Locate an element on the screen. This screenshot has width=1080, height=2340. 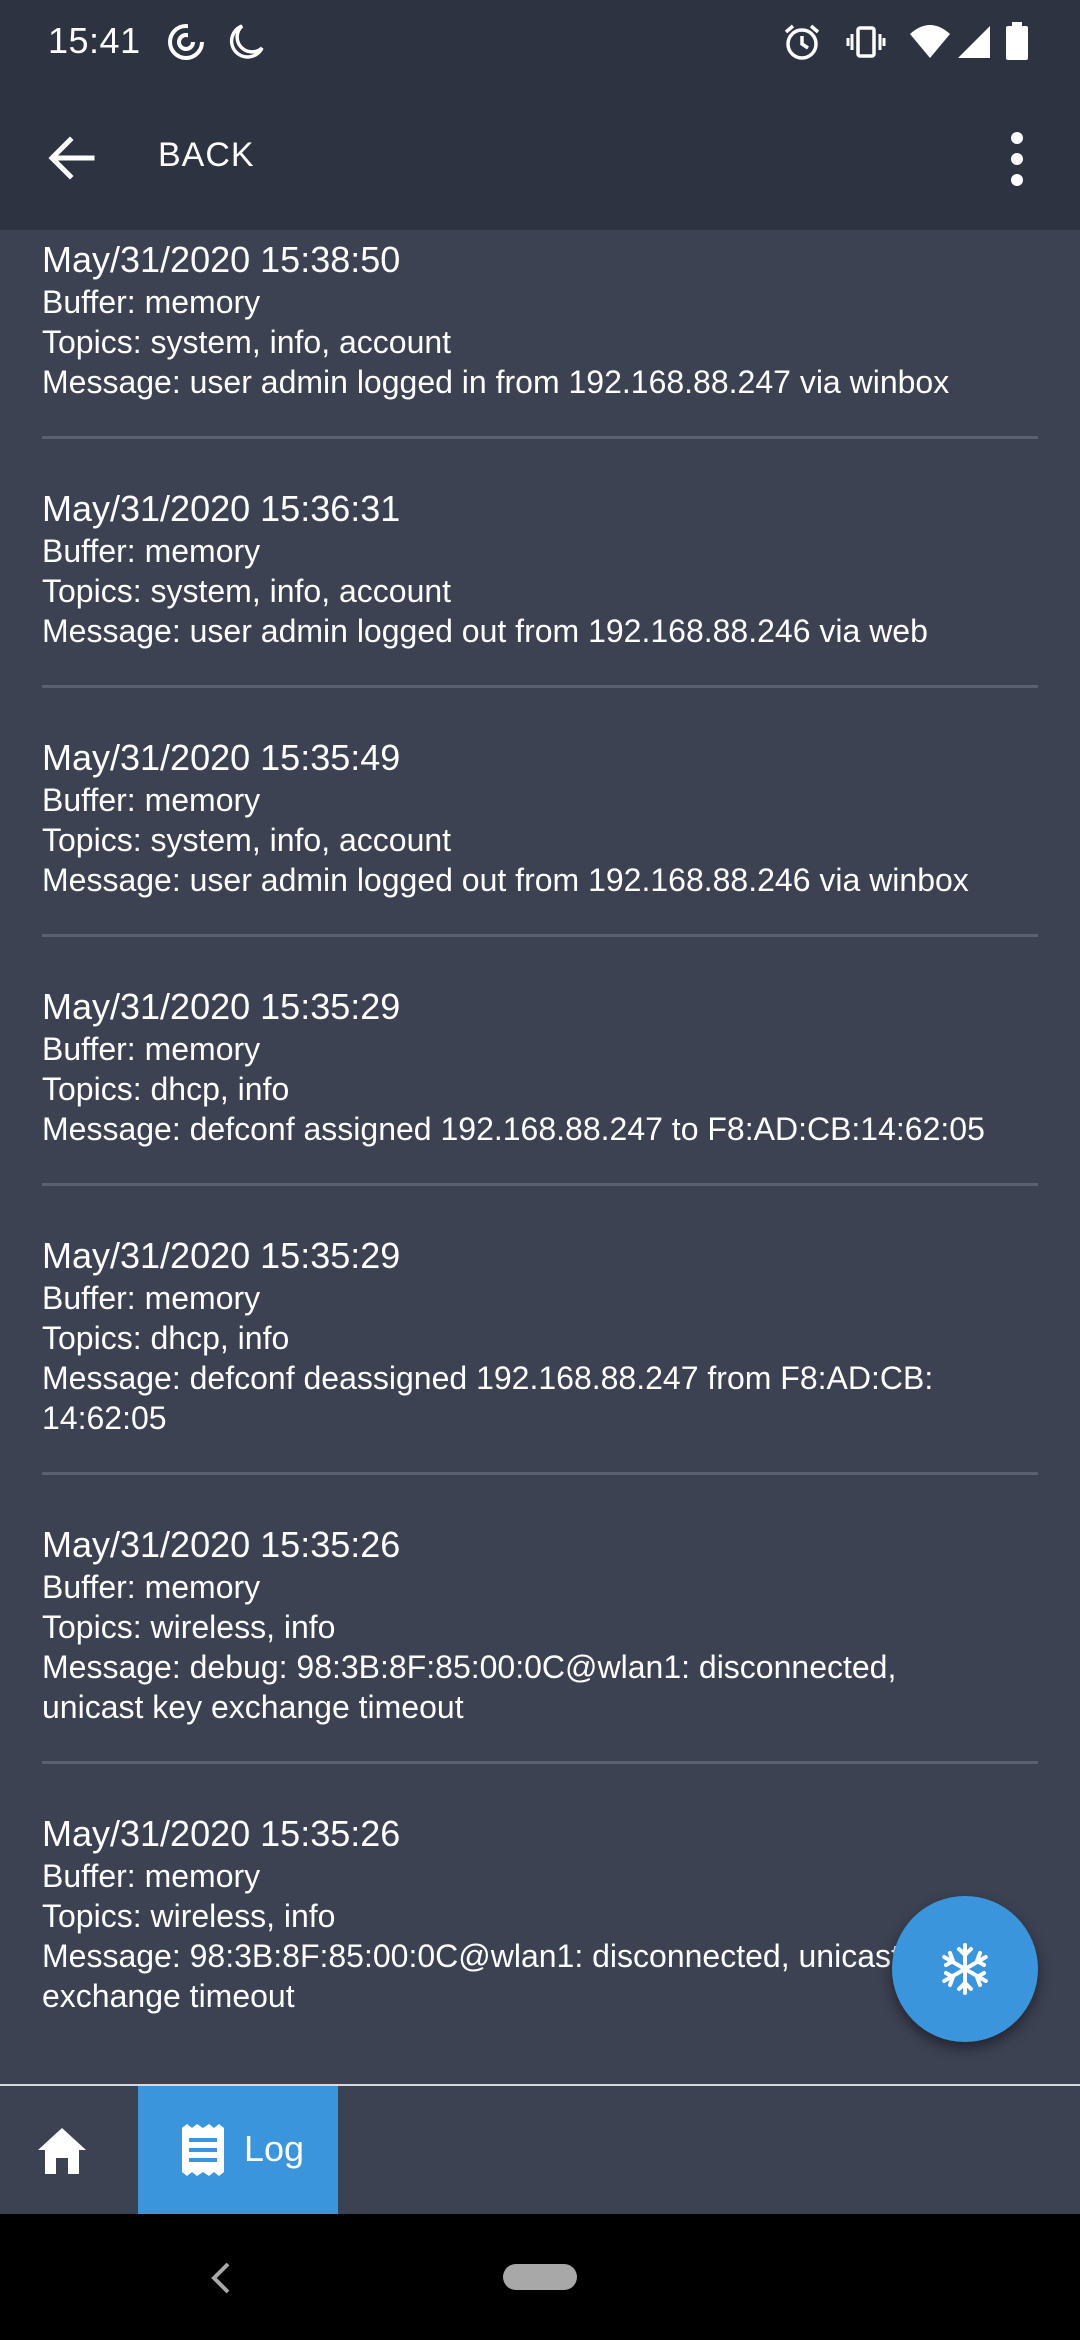
do-not-disturb-icon is located at coordinates (246, 44).